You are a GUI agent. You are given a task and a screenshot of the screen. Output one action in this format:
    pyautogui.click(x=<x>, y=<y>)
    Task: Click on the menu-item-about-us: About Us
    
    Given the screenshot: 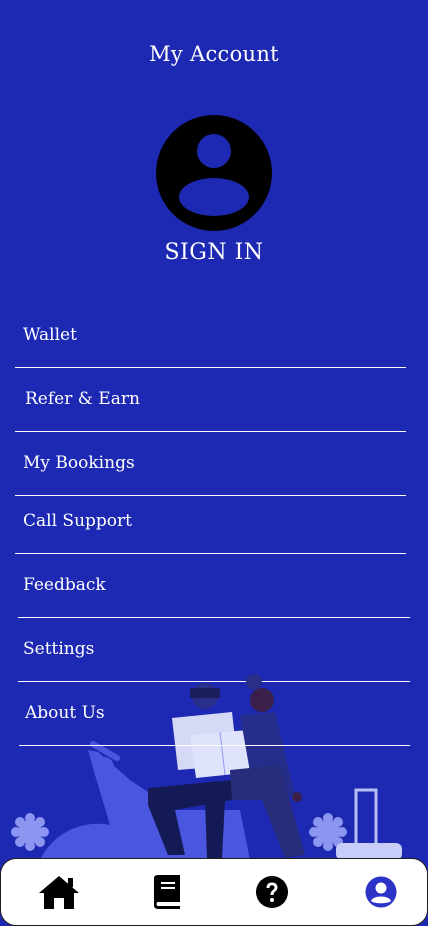 What is the action you would take?
    pyautogui.click(x=65, y=713)
    